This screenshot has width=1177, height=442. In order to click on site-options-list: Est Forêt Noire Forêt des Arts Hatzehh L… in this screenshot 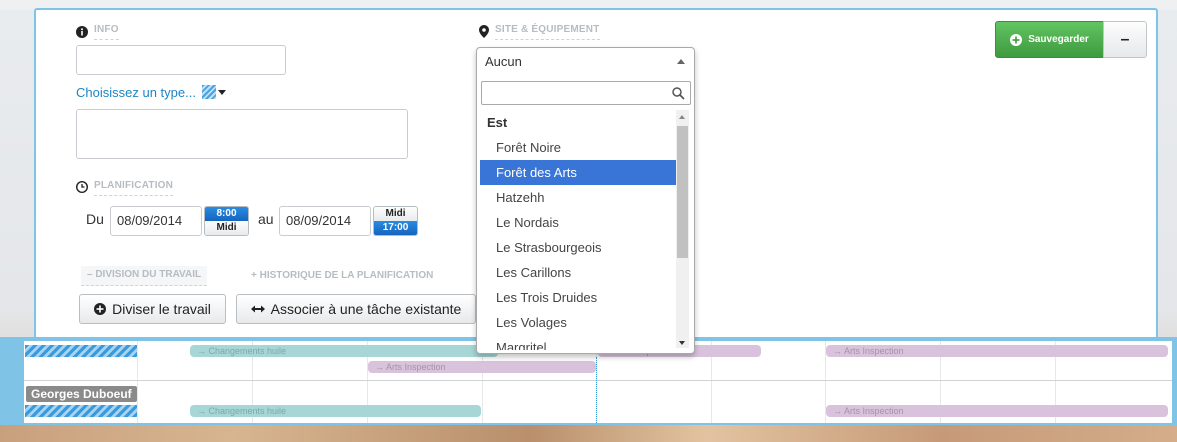, I will do `click(578, 230)`.